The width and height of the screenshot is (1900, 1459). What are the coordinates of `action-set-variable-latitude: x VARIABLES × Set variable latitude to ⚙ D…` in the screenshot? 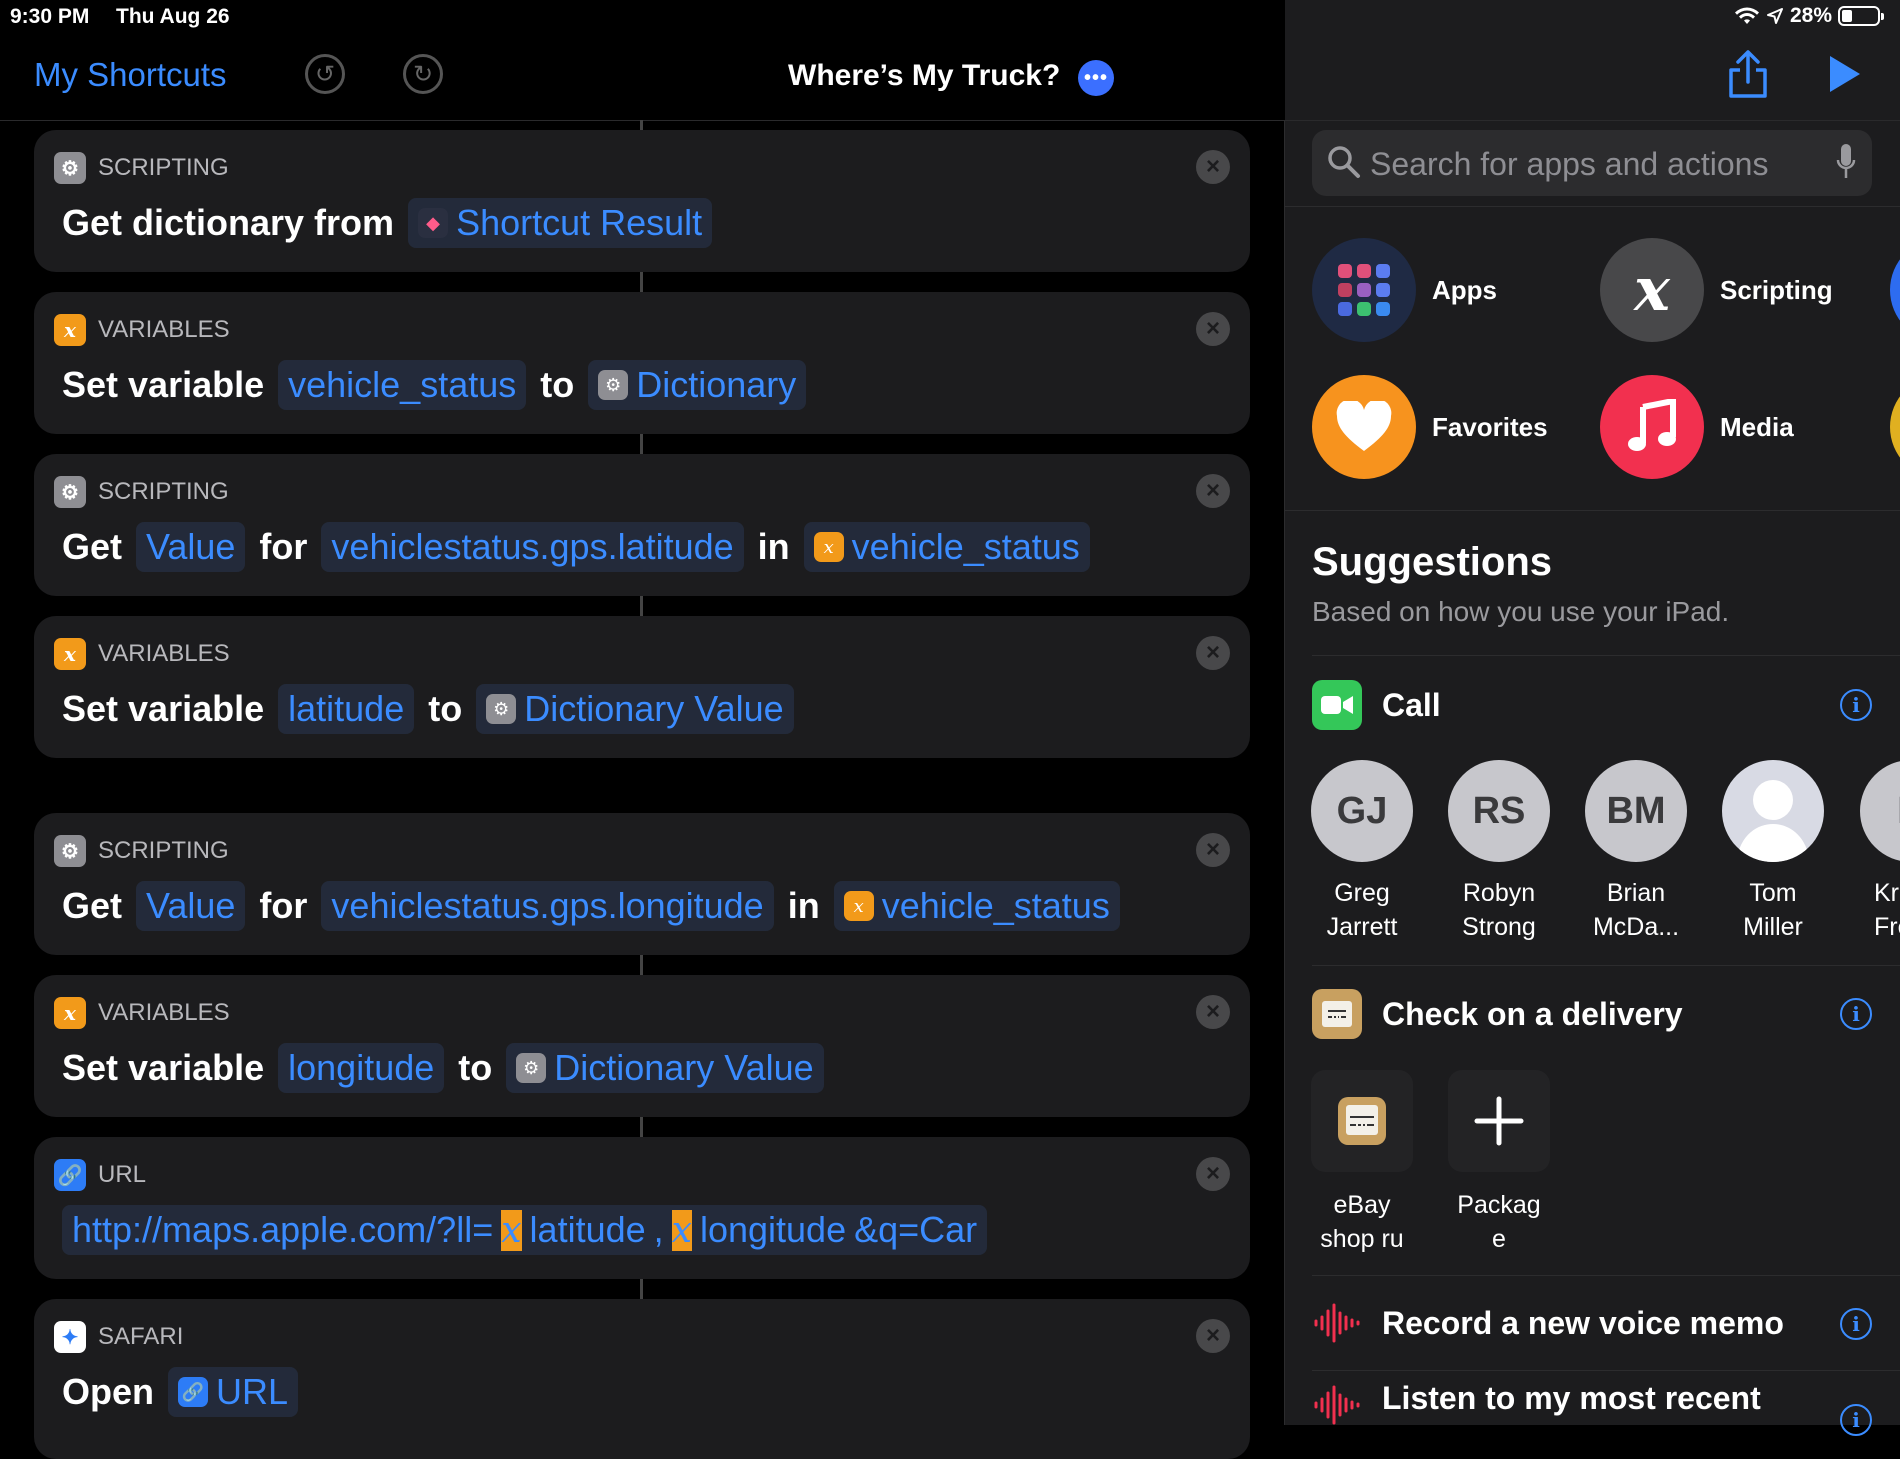 It's located at (642, 687).